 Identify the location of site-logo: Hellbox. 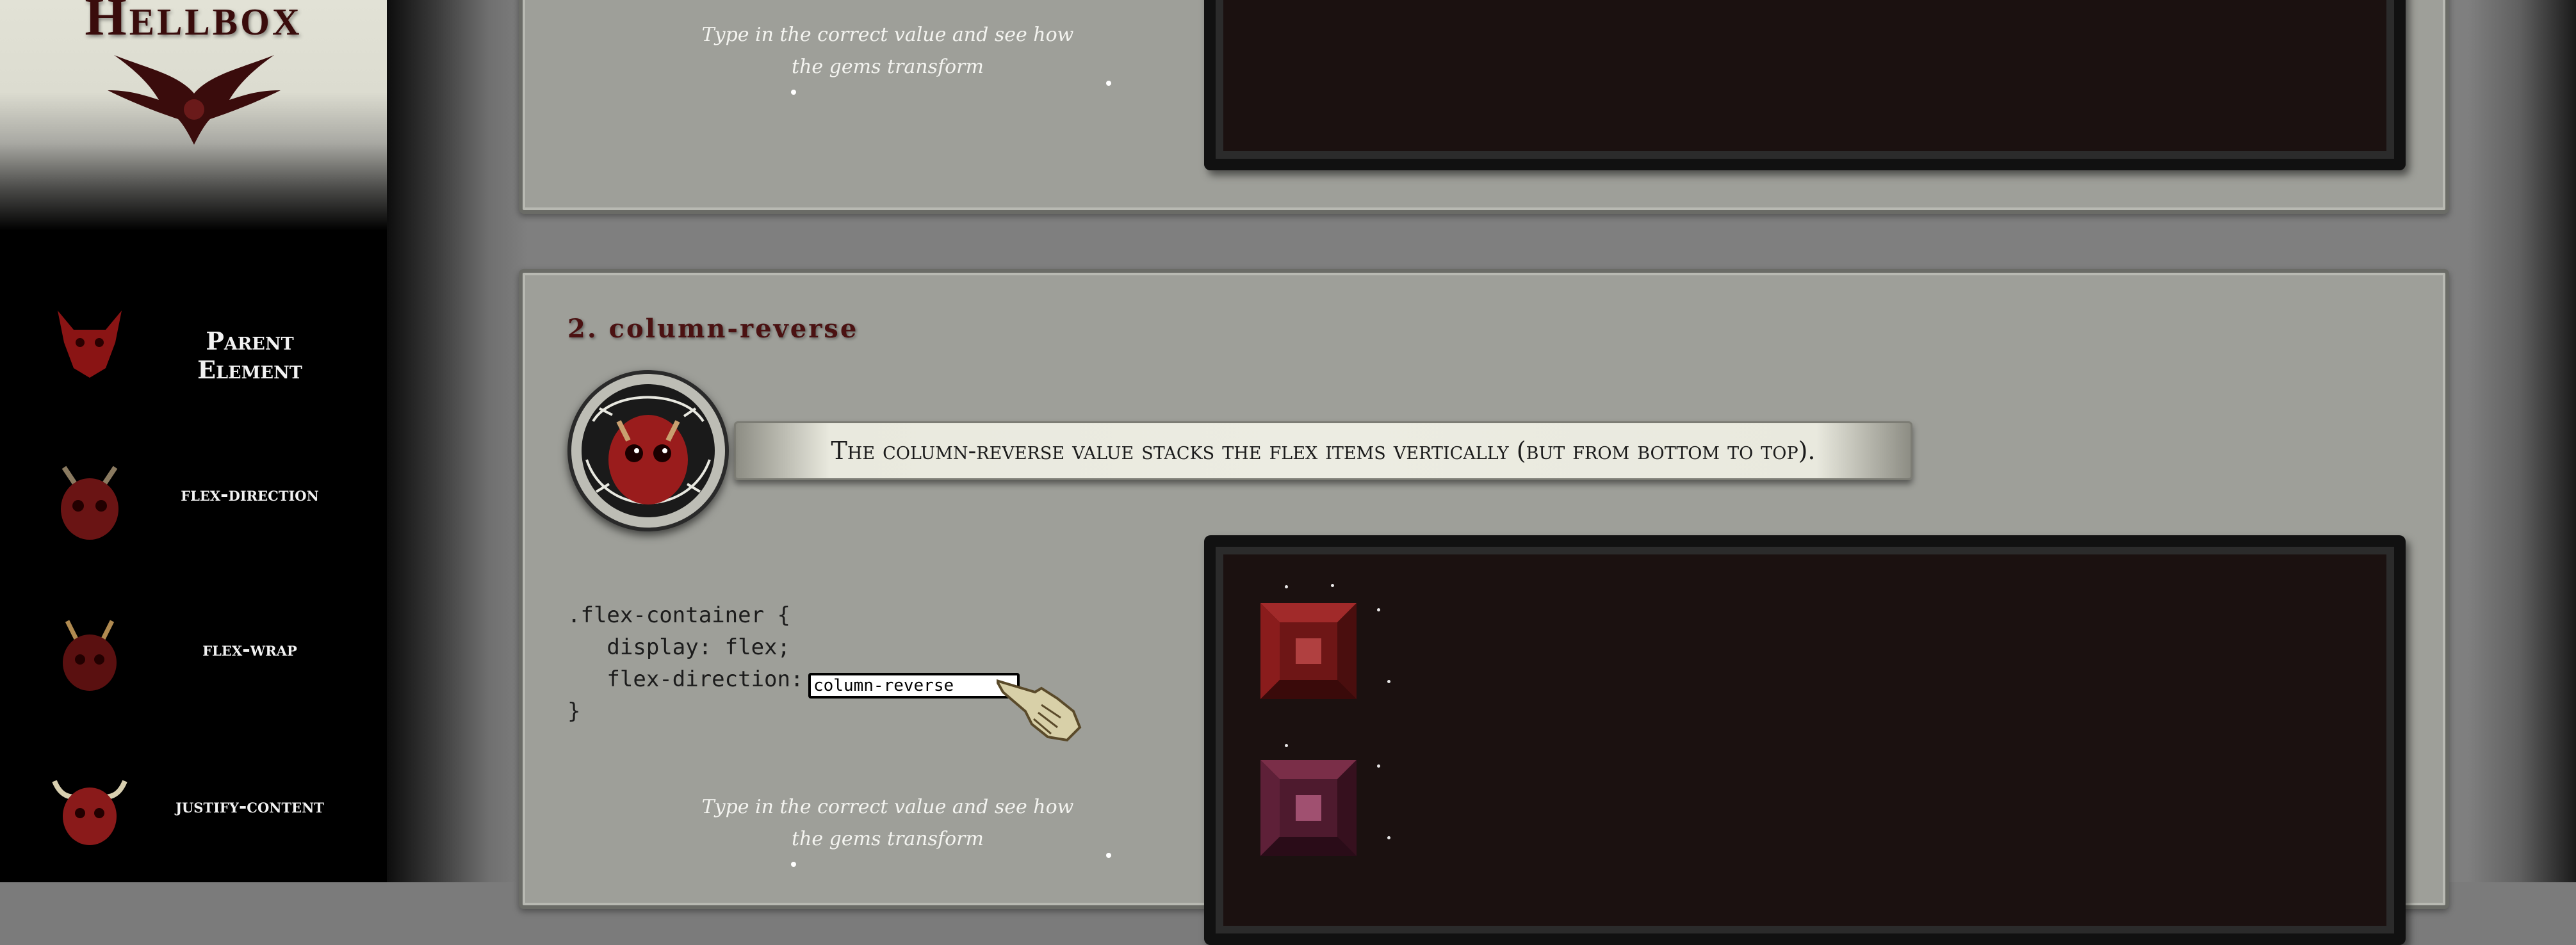
(193, 23).